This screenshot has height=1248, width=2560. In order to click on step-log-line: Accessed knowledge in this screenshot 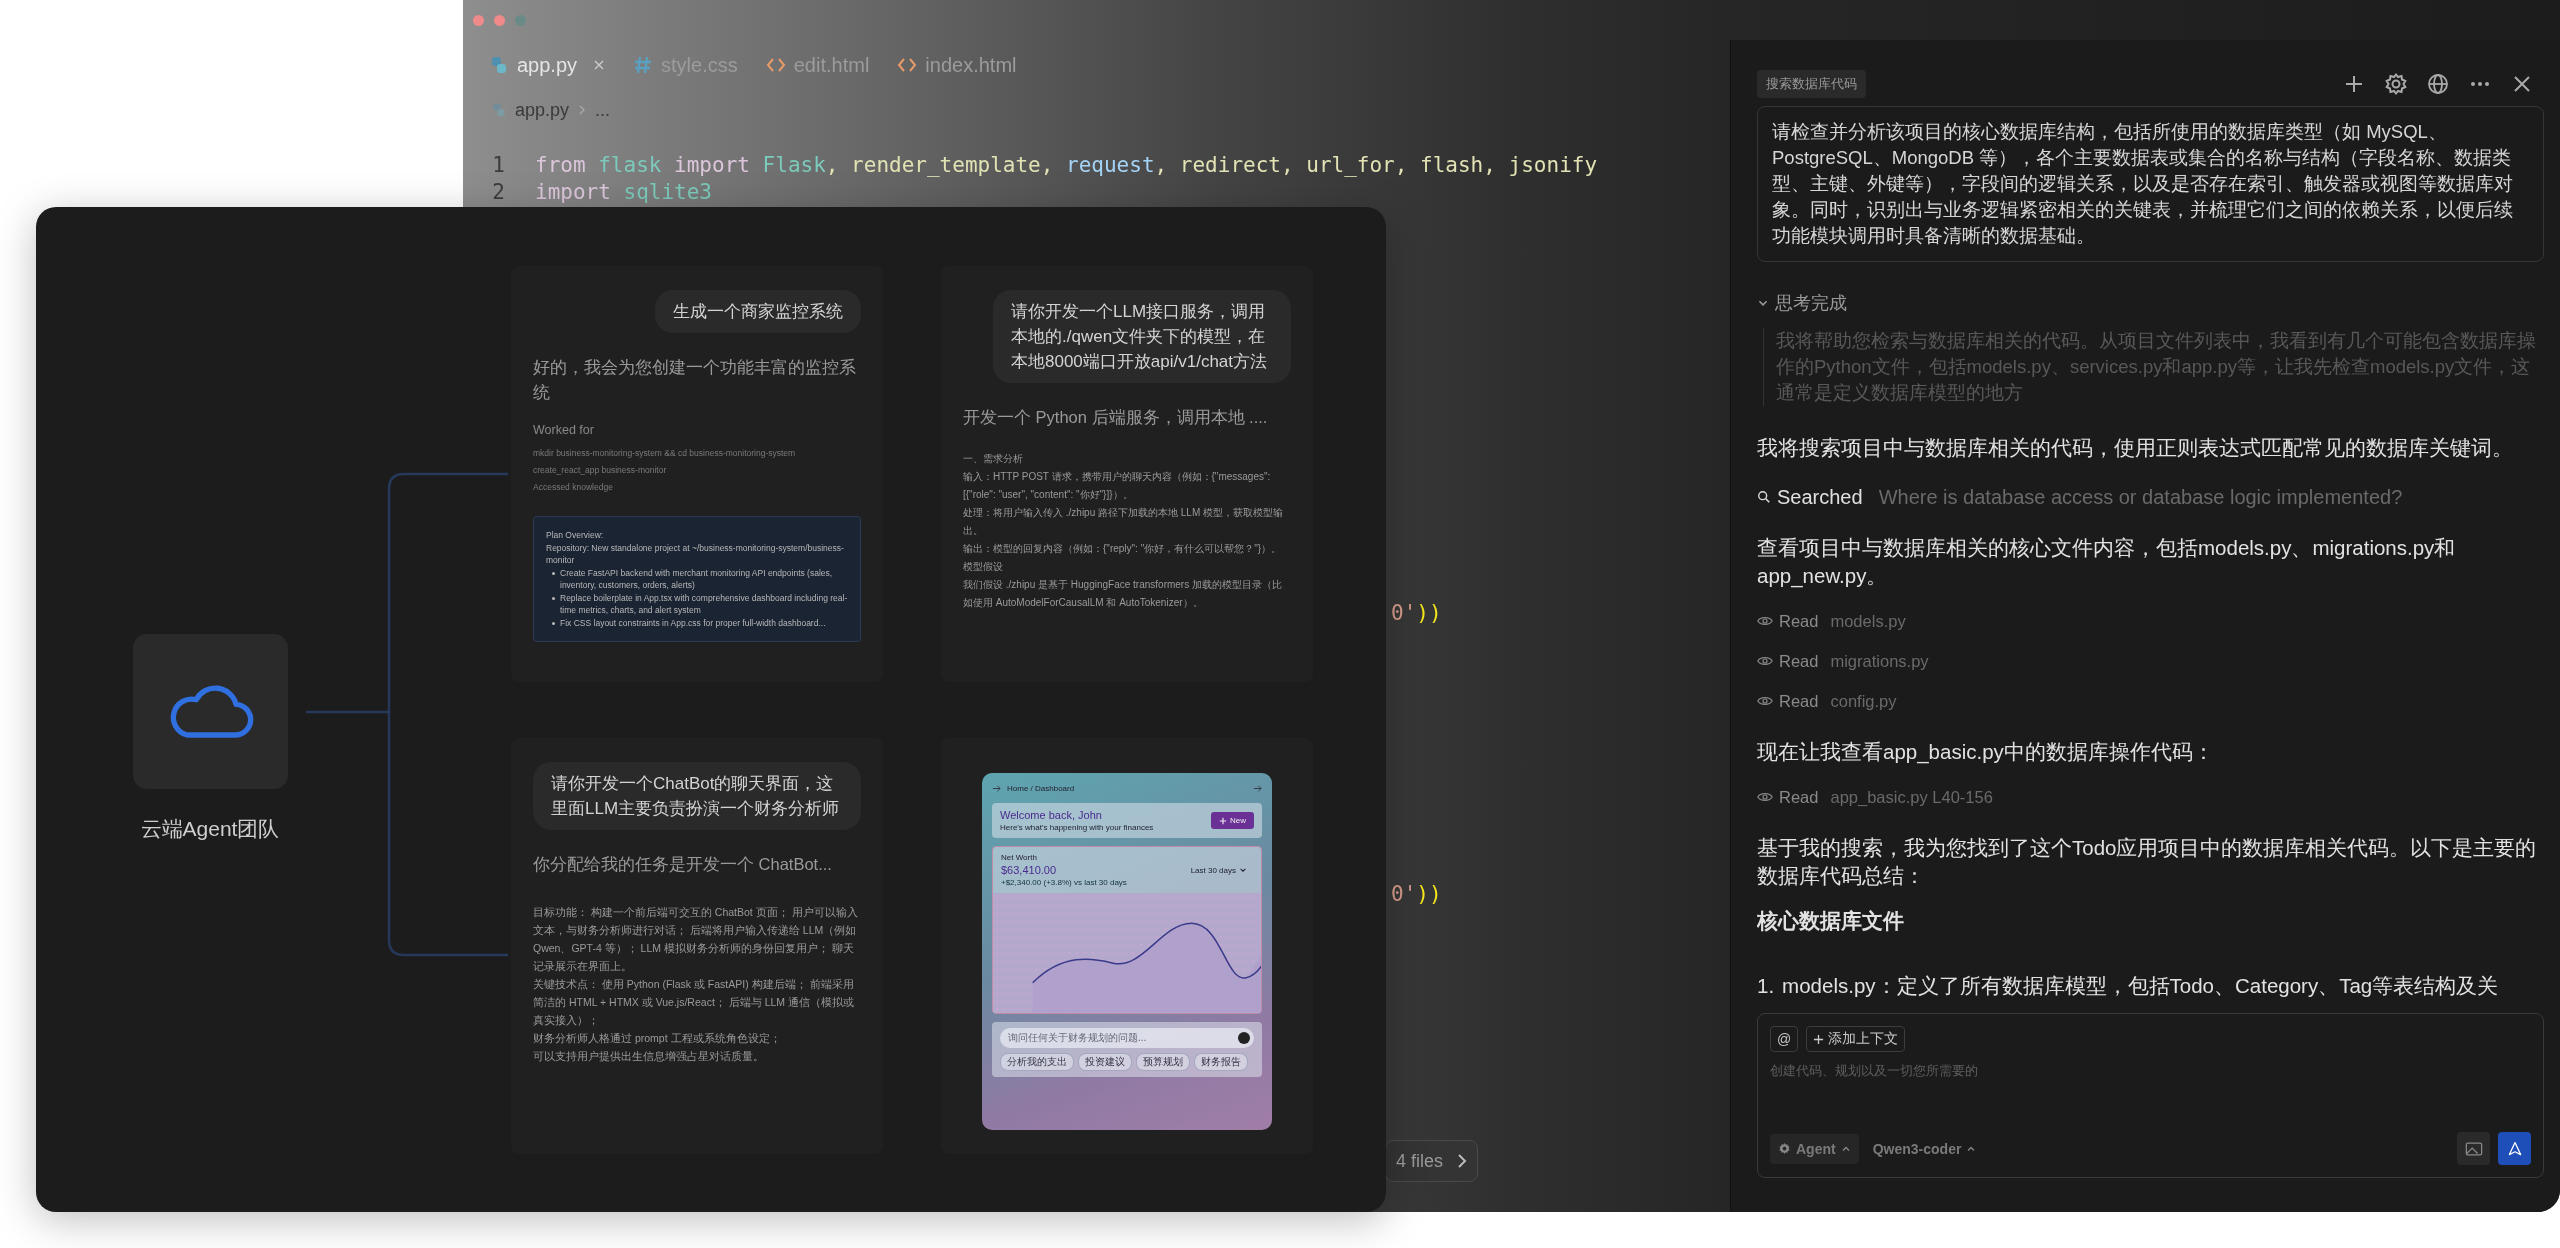, I will do `click(573, 487)`.